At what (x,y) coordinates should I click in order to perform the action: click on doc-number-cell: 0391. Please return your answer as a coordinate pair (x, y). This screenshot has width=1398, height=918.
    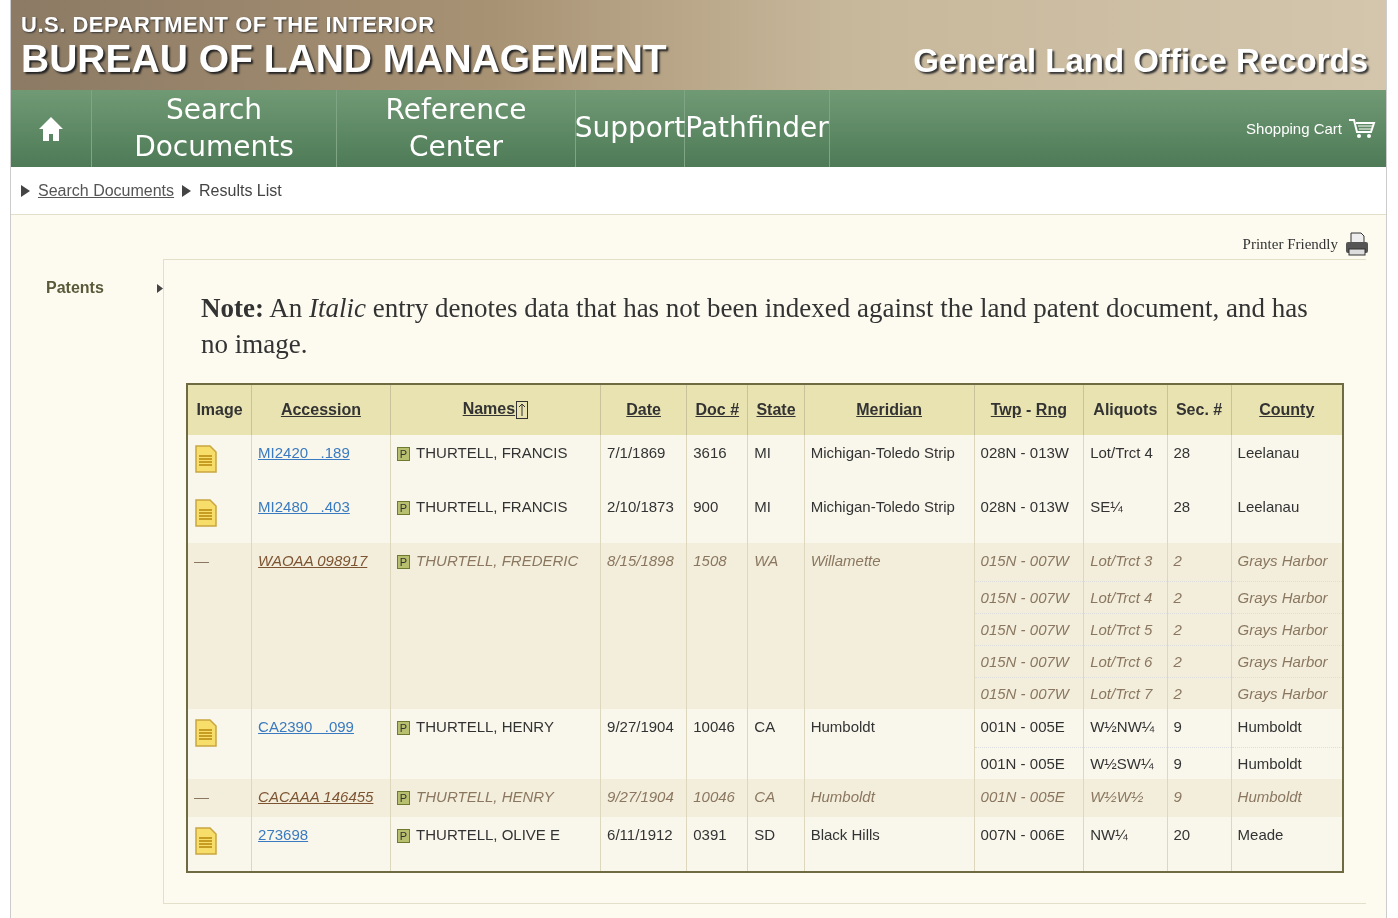
    Looking at the image, I should click on (717, 844).